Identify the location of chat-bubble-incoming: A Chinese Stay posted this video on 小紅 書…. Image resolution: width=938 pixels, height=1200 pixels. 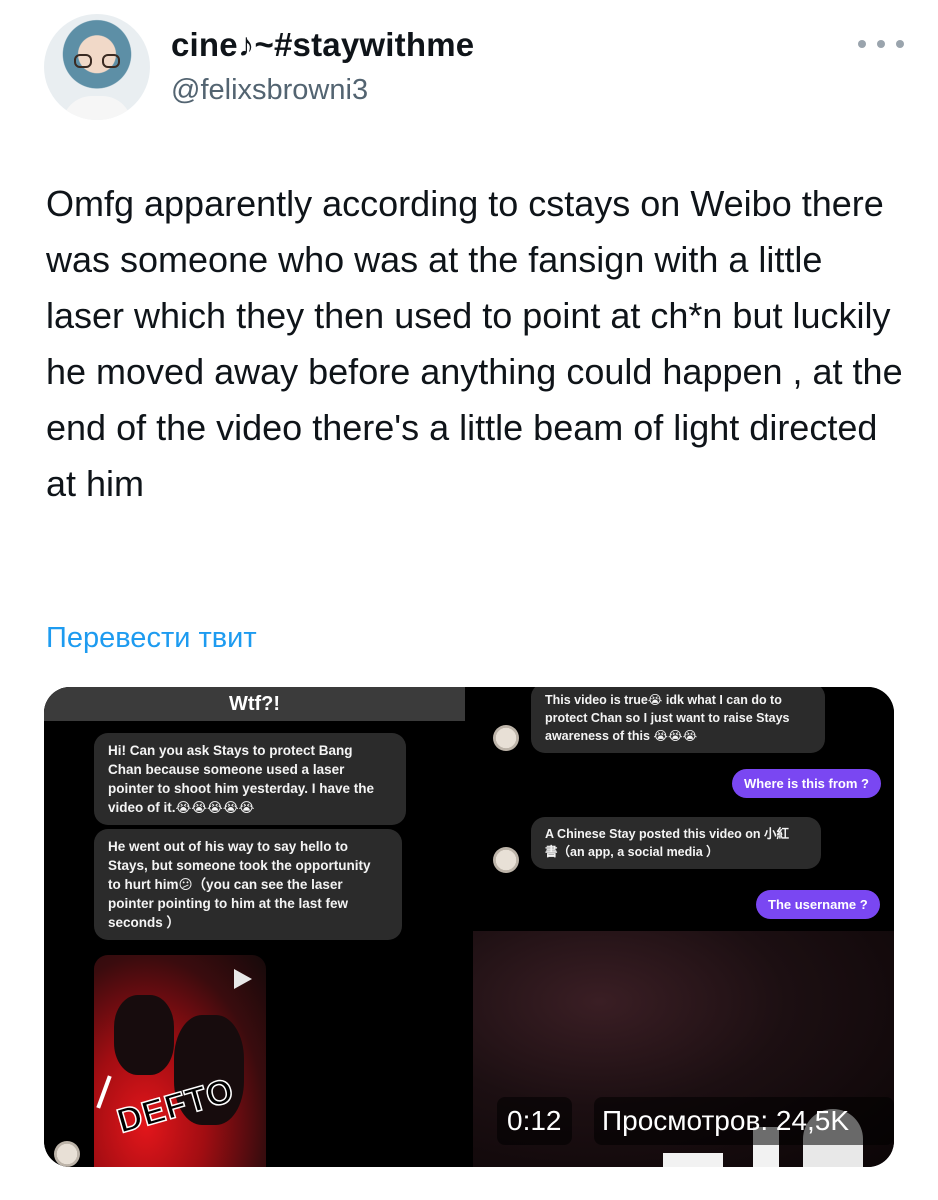
(676, 843).